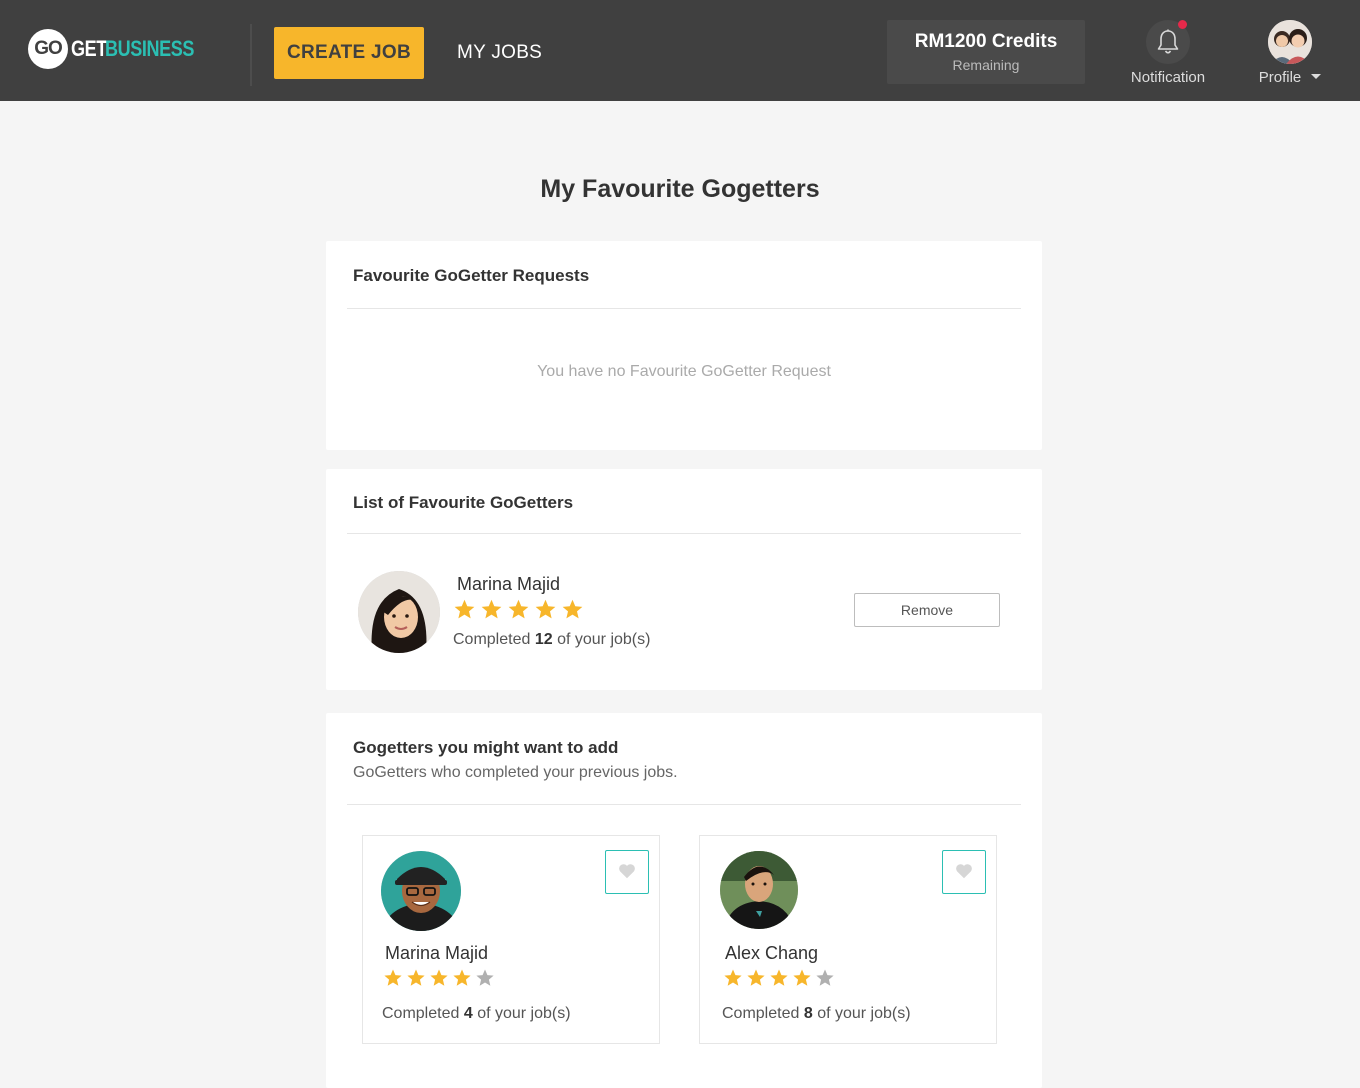 This screenshot has width=1360, height=1088. I want to click on suggestions-title: Gogetters you might want to add, so click(486, 747).